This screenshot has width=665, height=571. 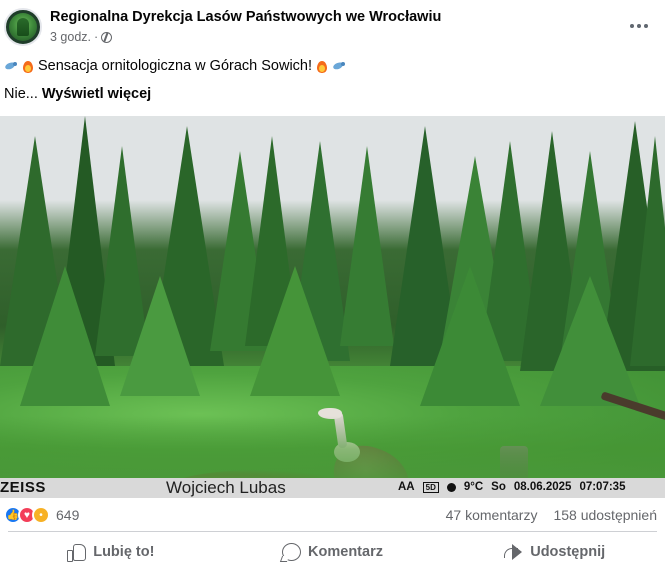 What do you see at coordinates (23, 487) in the screenshot?
I see `camera-brand: ZEISS` at bounding box center [23, 487].